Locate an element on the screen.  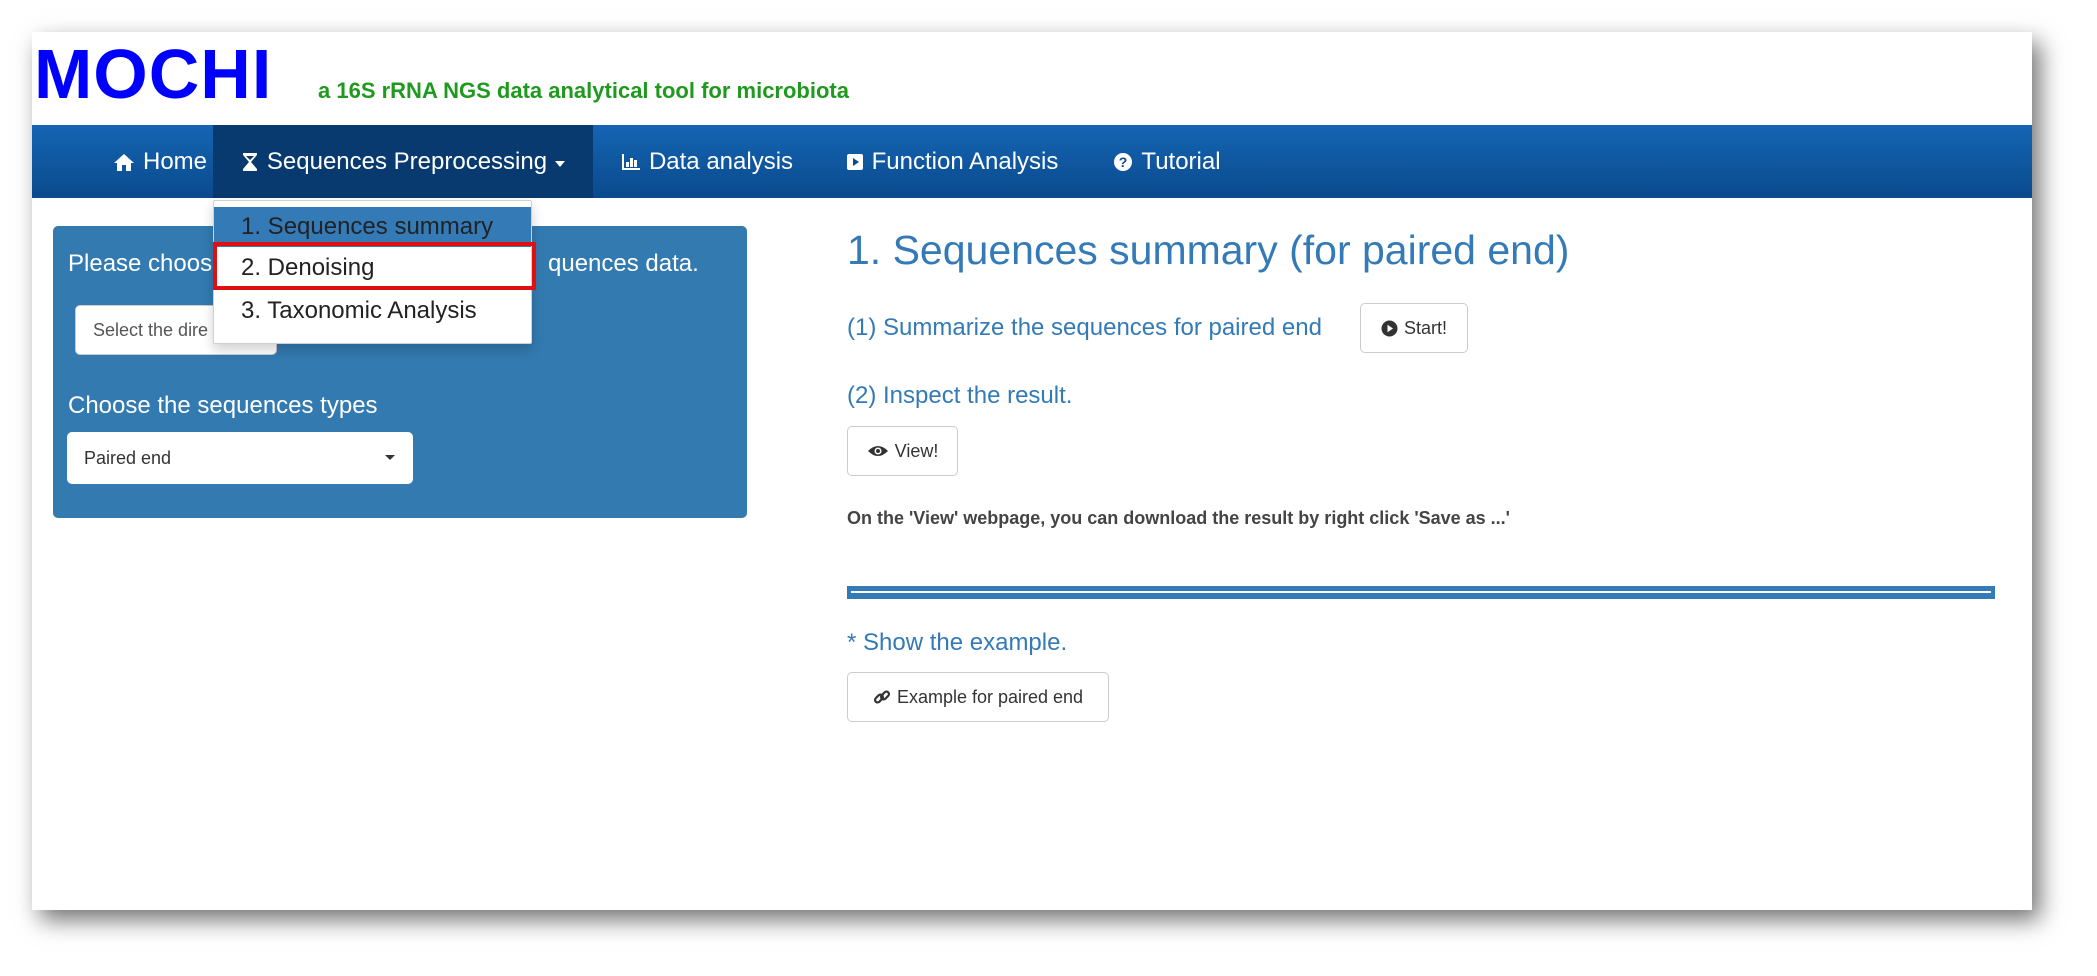
menu-item-label: 3. Taxonomic Analysis is located at coordinates (359, 310).